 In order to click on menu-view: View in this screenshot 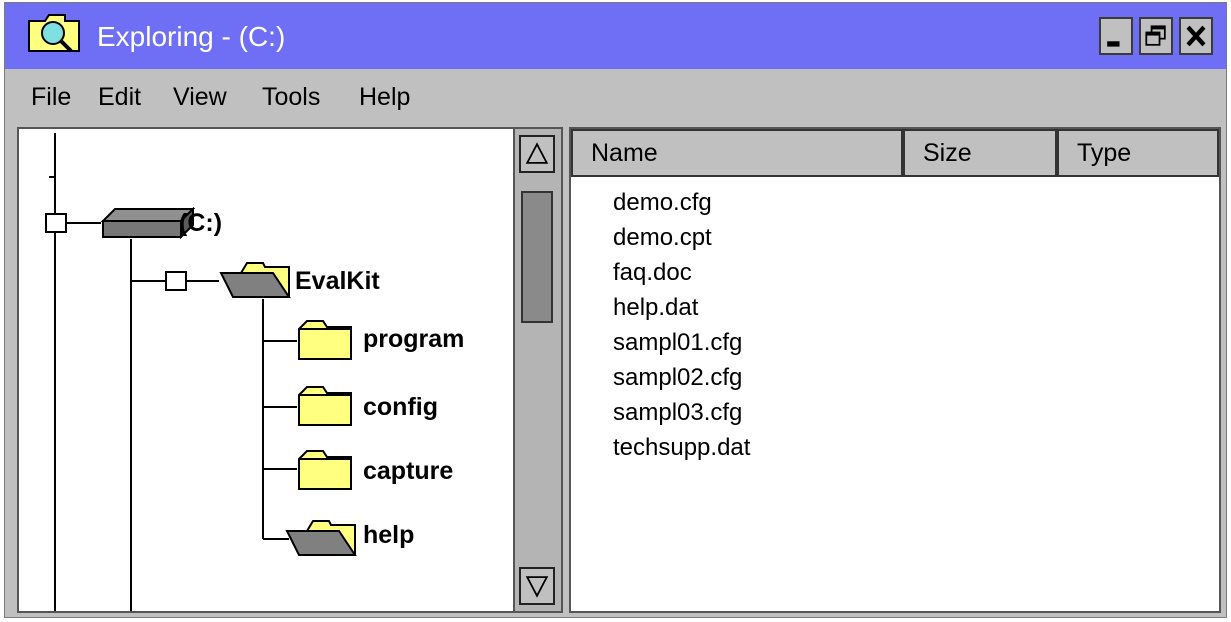, I will do `click(200, 97)`.